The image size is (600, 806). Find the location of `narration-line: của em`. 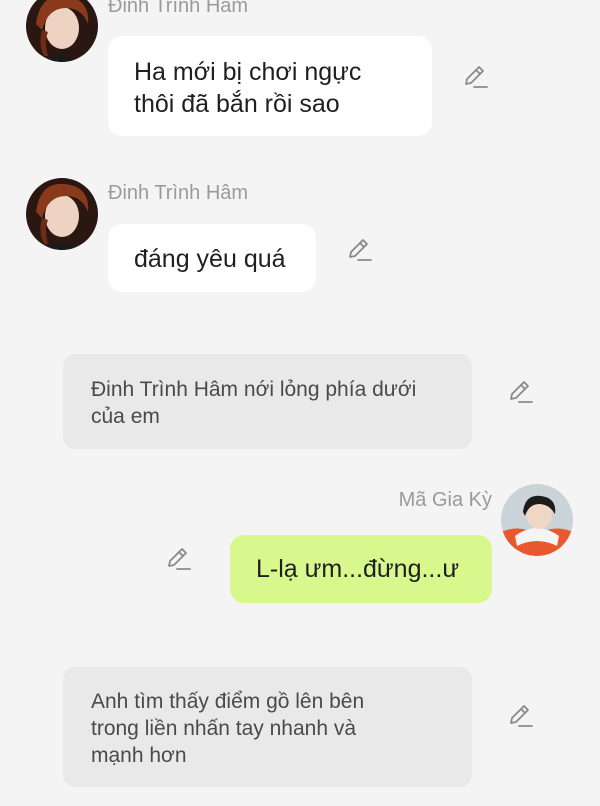

narration-line: của em is located at coordinates (125, 416).